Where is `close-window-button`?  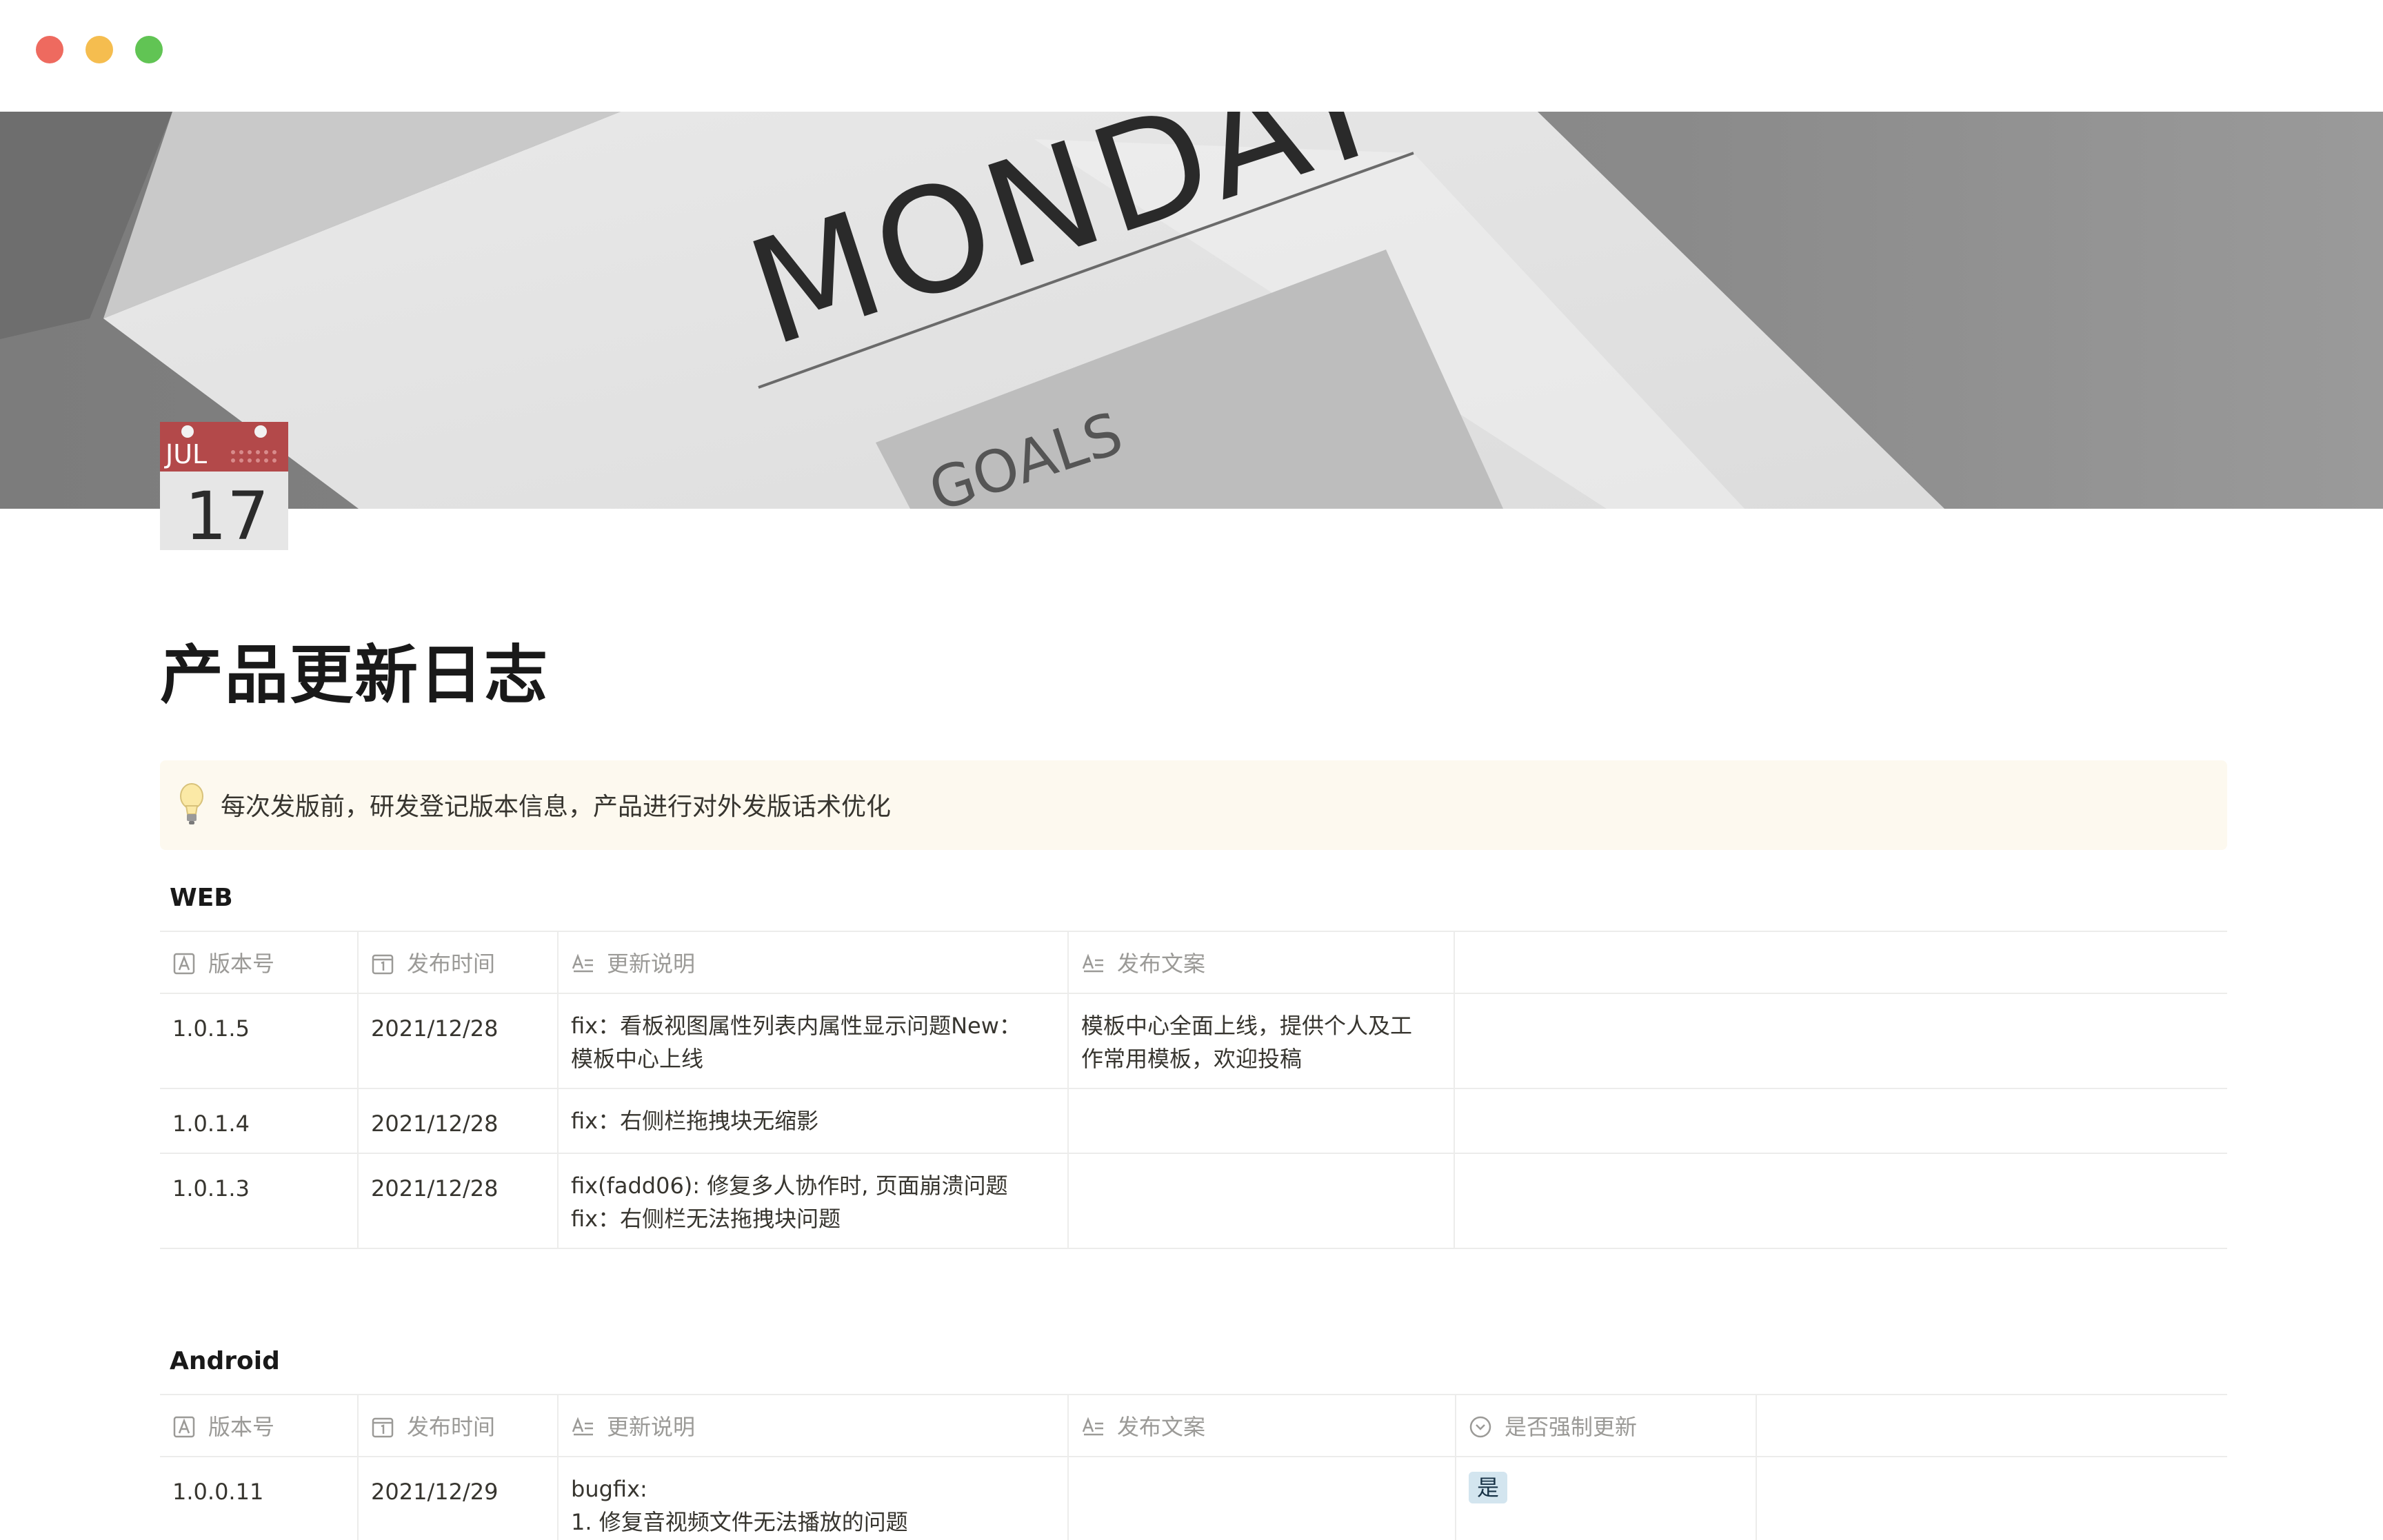 close-window-button is located at coordinates (49, 50).